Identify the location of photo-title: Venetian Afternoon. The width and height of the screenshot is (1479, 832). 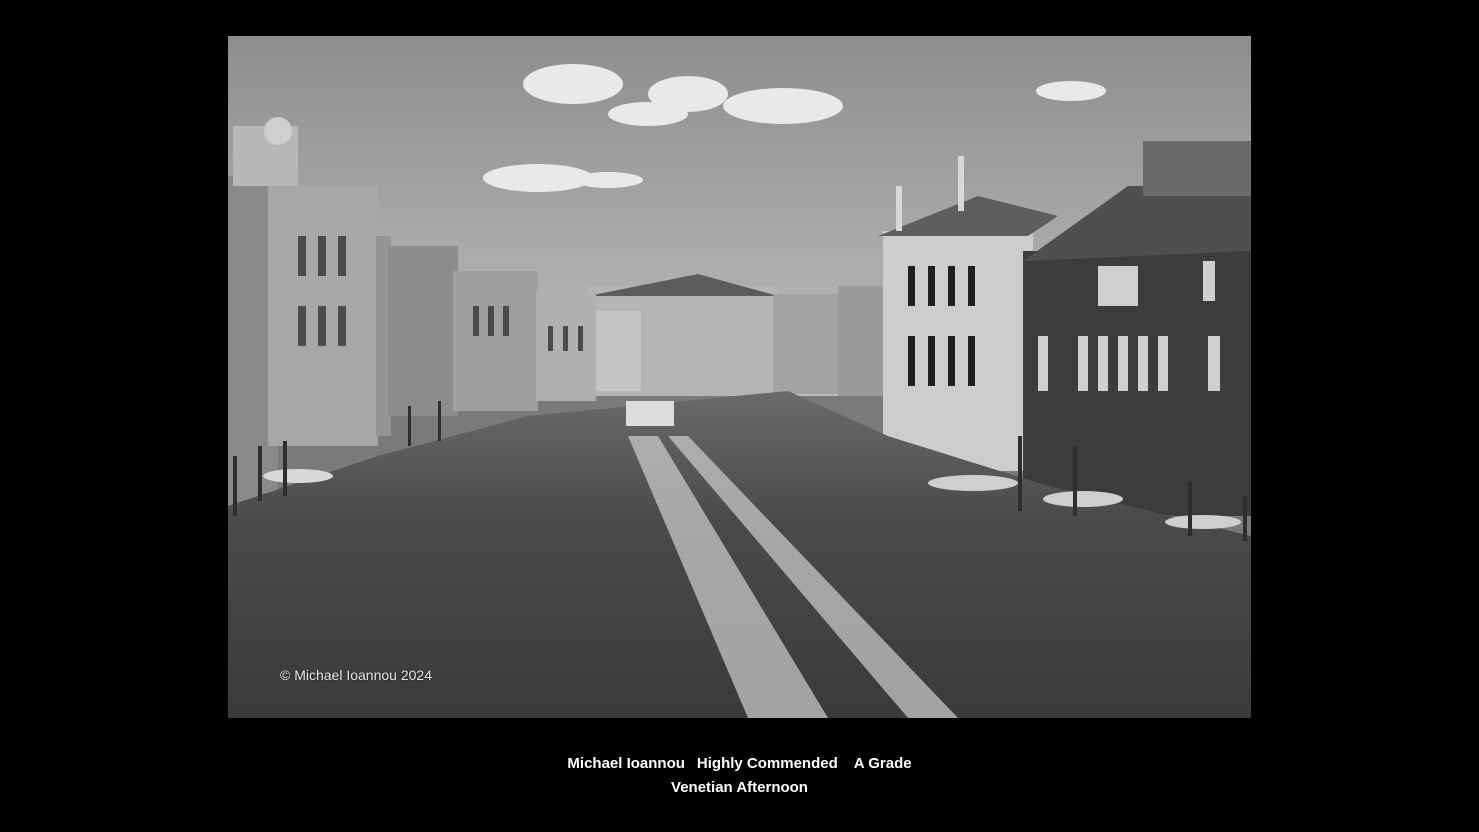
(739, 787).